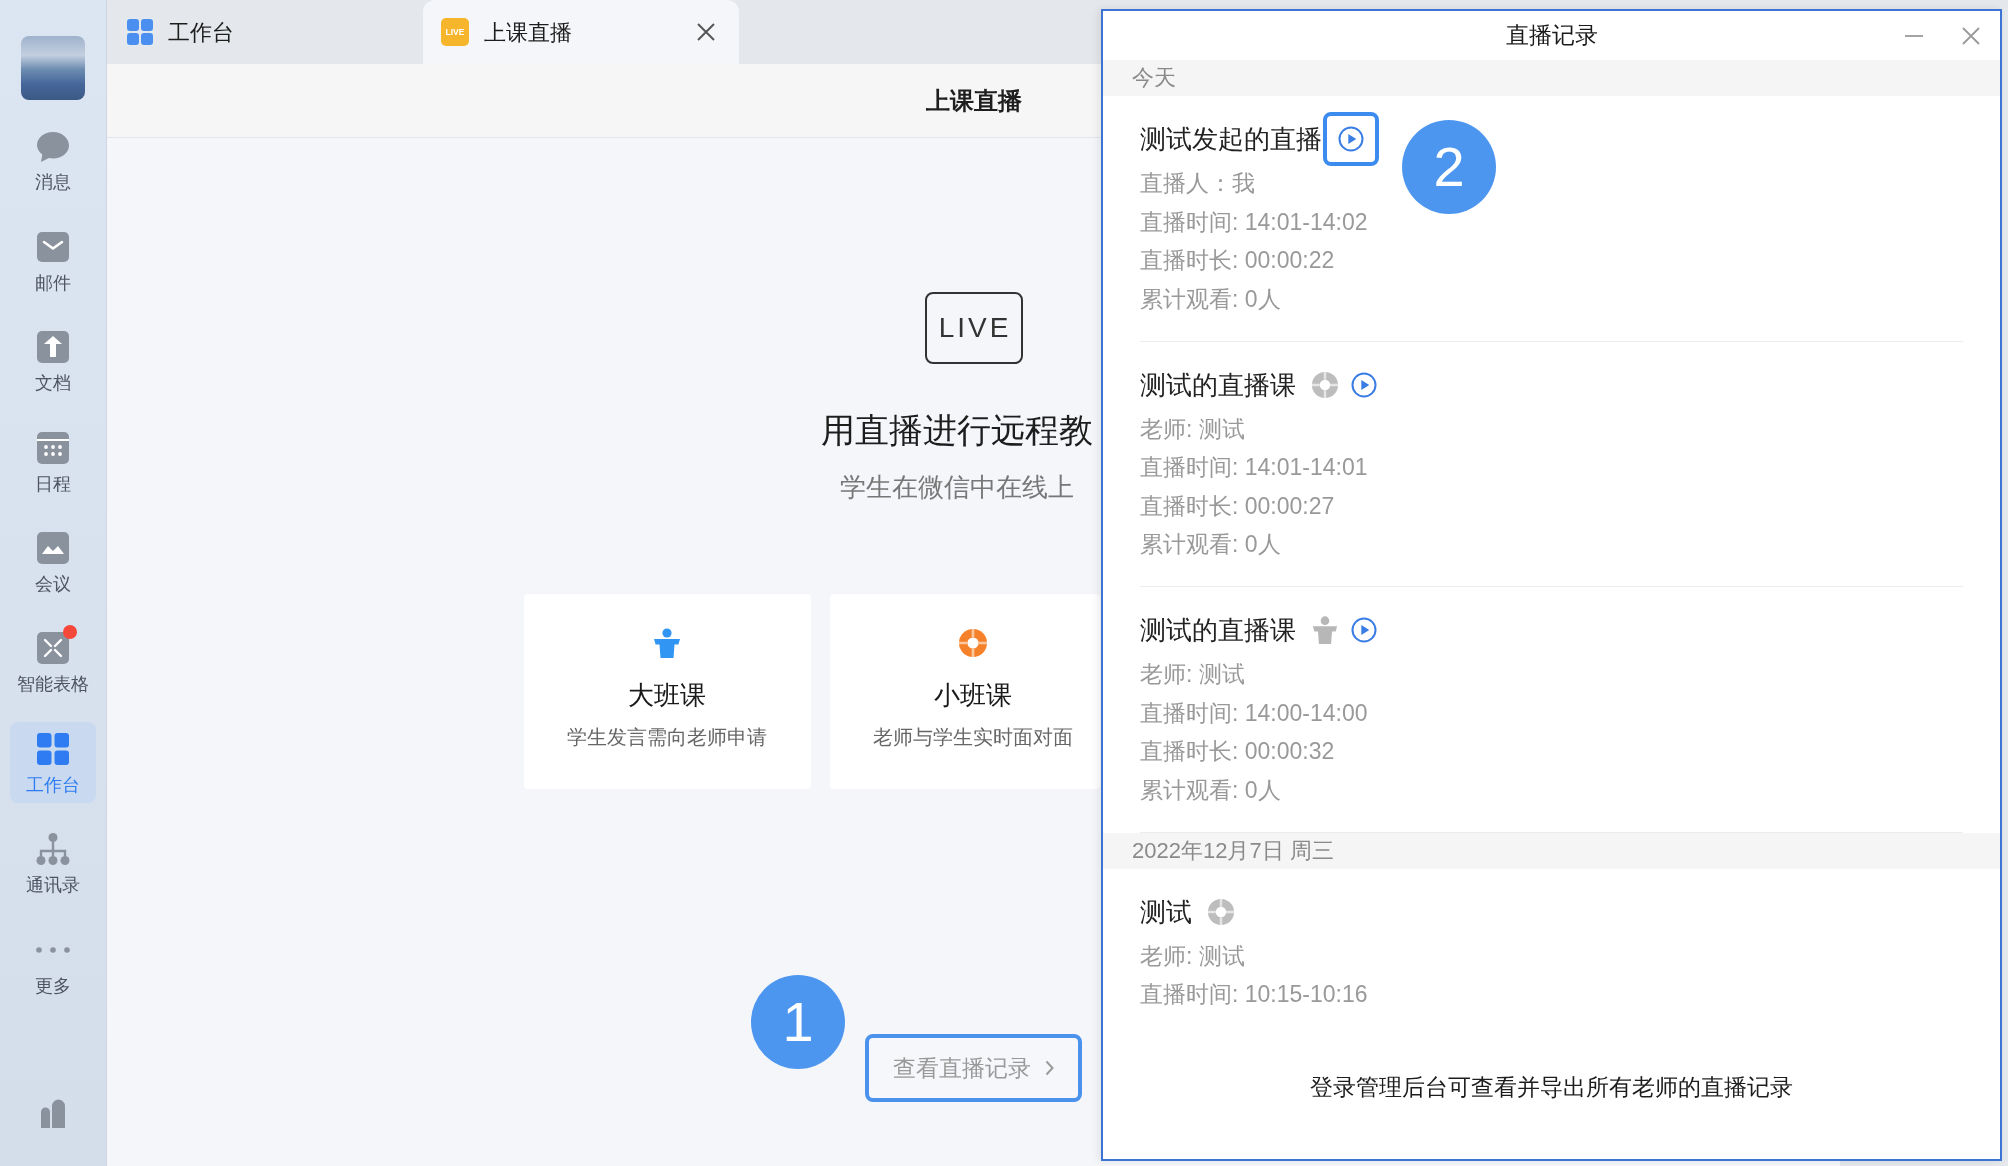  What do you see at coordinates (1237, 506) in the screenshot?
I see `record-detail: 直播时长: 00:00:27` at bounding box center [1237, 506].